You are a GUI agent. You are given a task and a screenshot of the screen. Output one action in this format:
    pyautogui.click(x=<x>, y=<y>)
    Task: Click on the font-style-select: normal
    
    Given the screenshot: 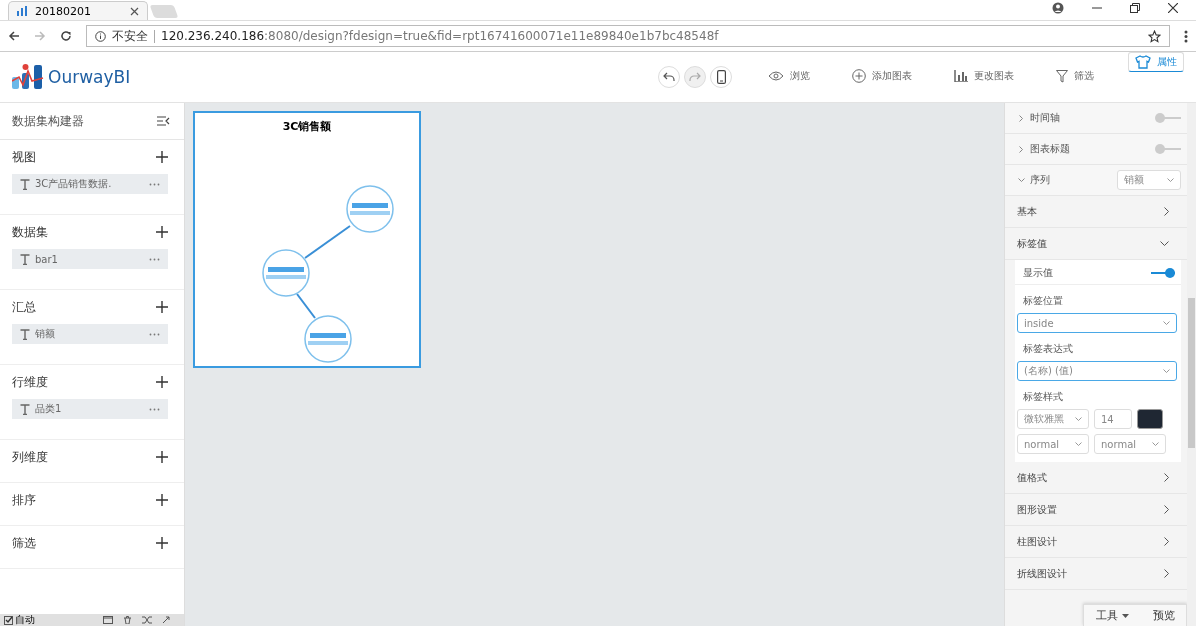 What is the action you would take?
    pyautogui.click(x=1130, y=444)
    